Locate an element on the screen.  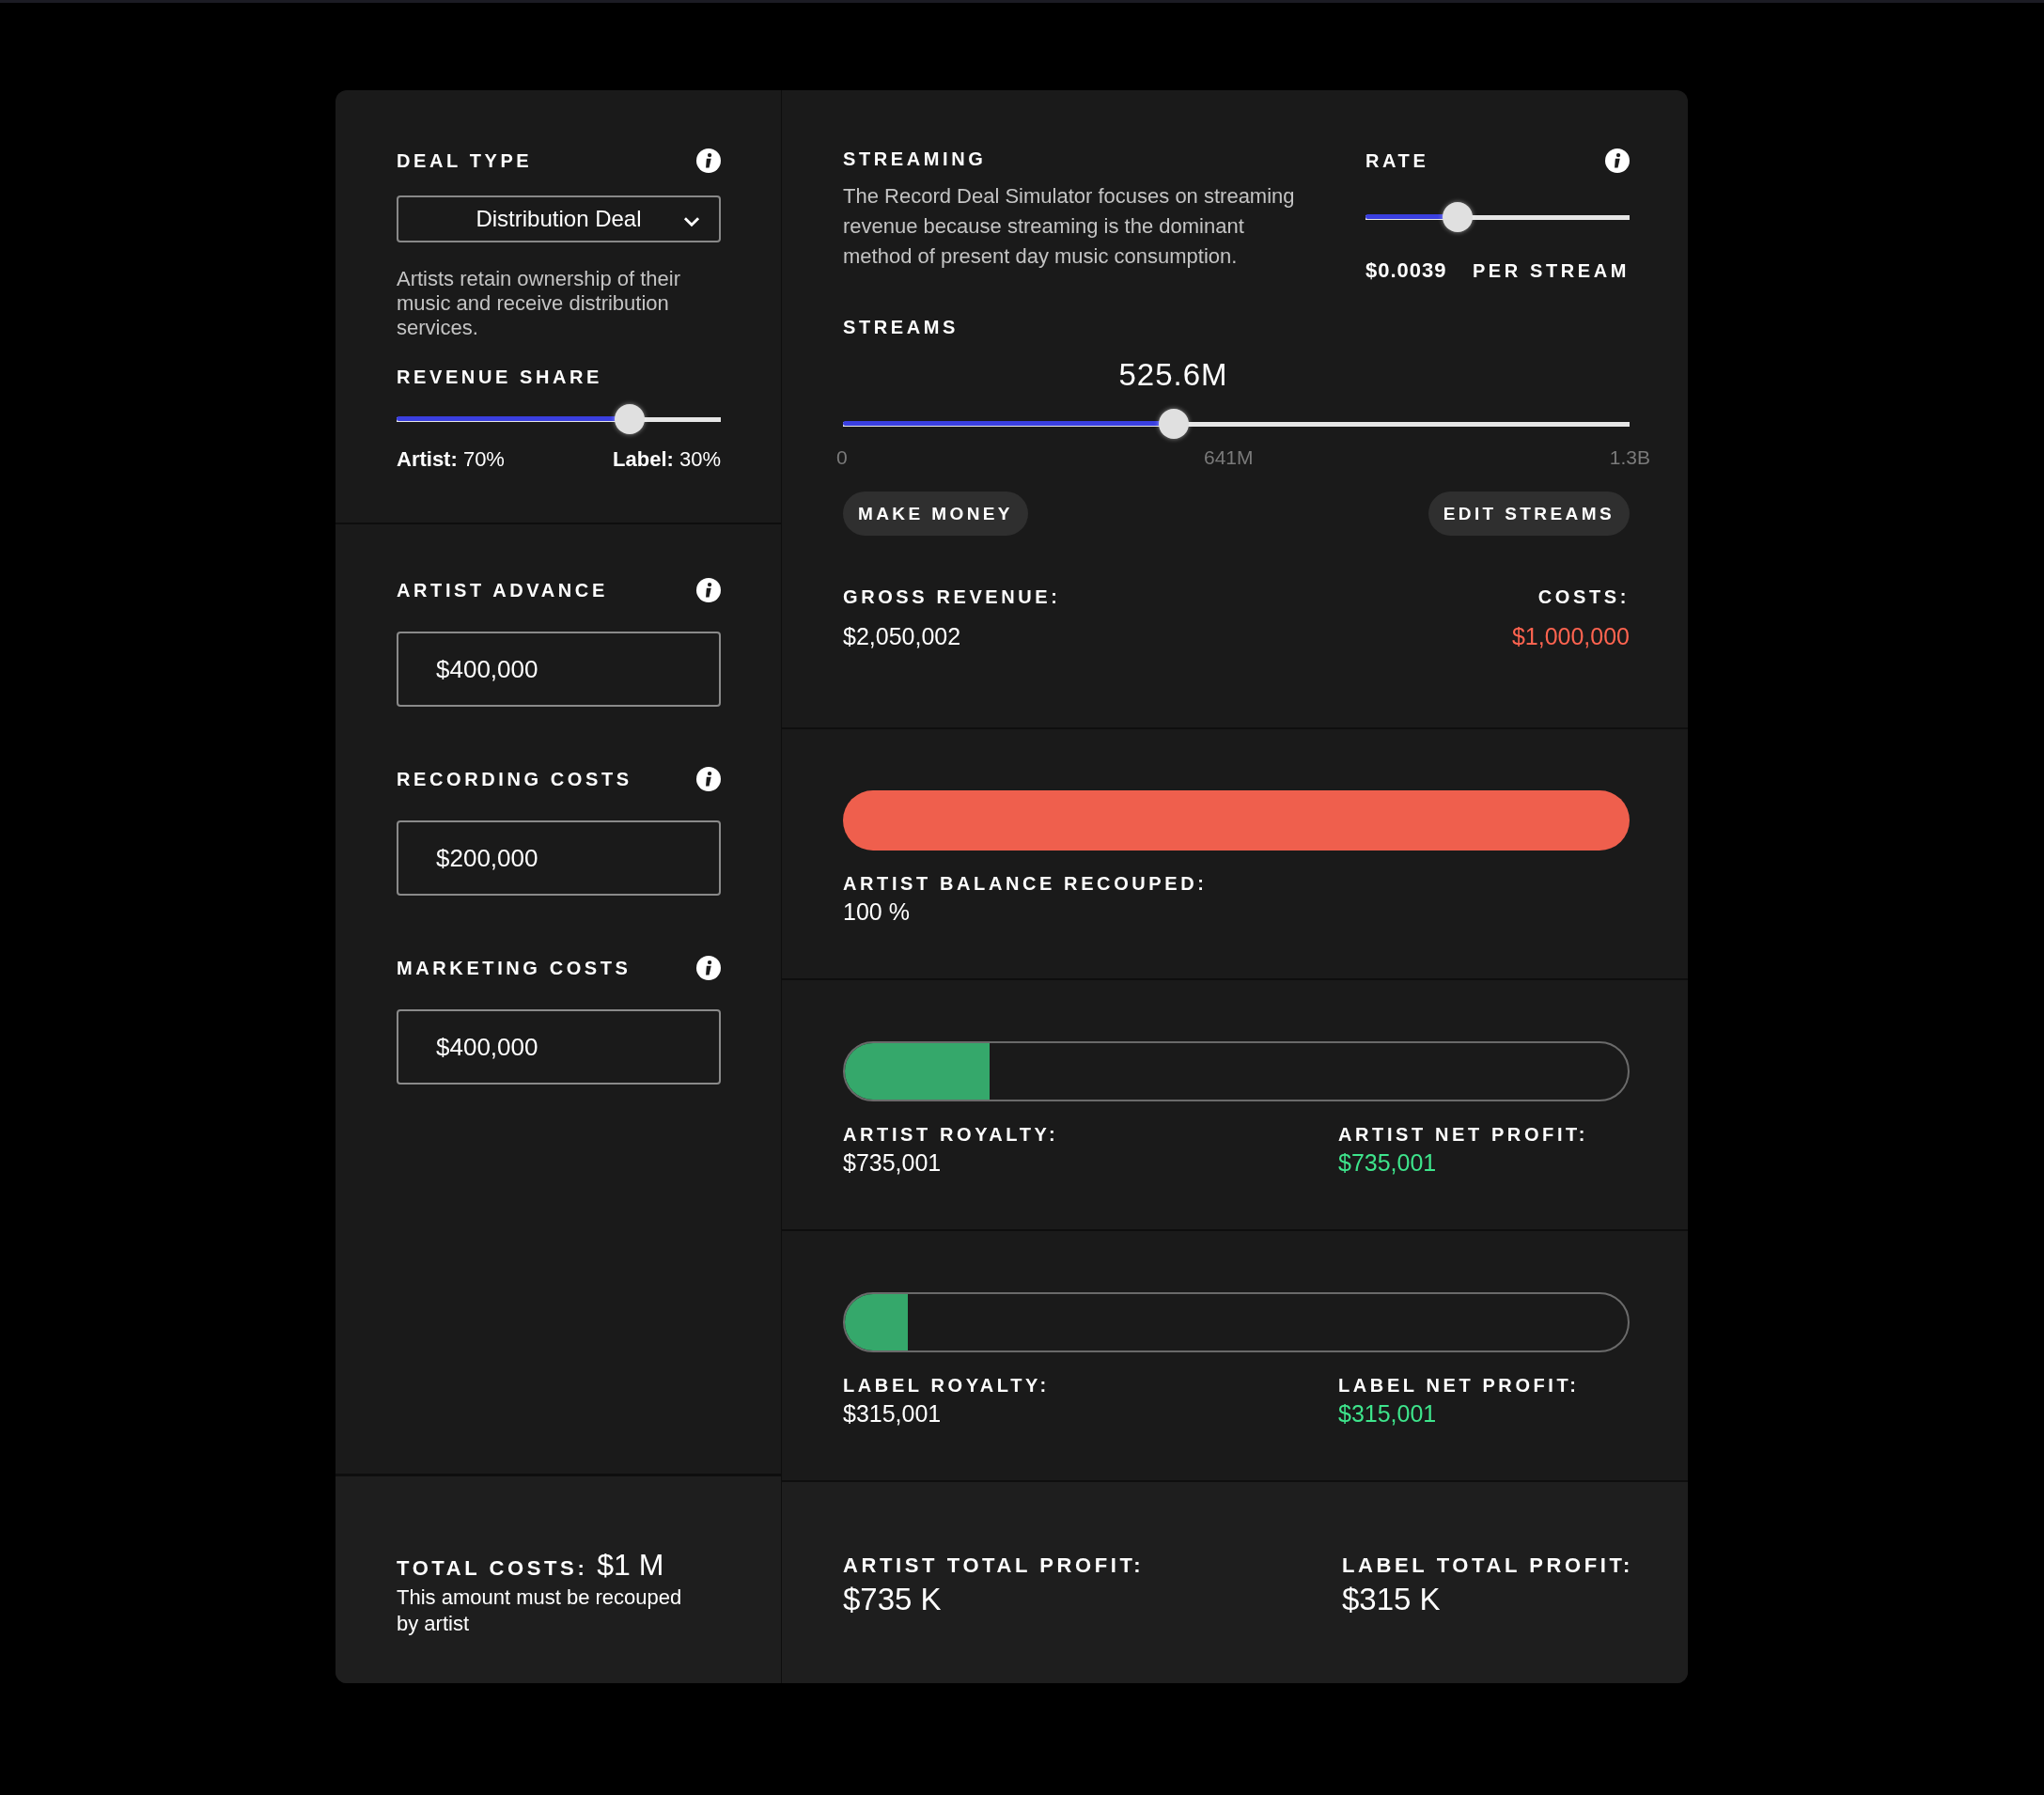
net-profit-value: $735,001 is located at coordinates (1388, 1163).